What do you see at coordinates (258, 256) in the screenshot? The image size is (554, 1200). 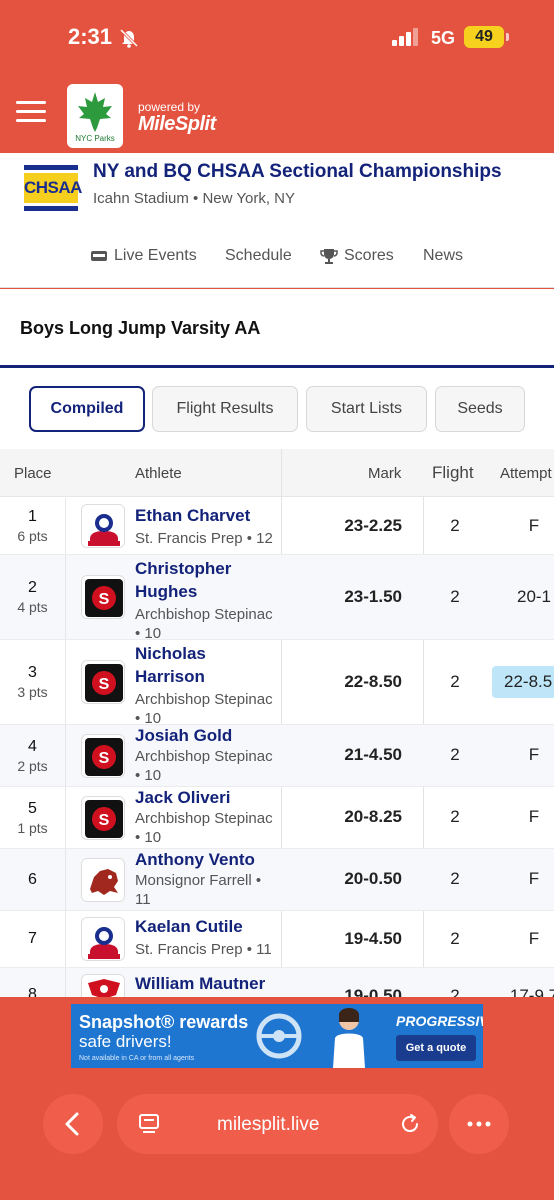 I see `nav-schedule: Schedule` at bounding box center [258, 256].